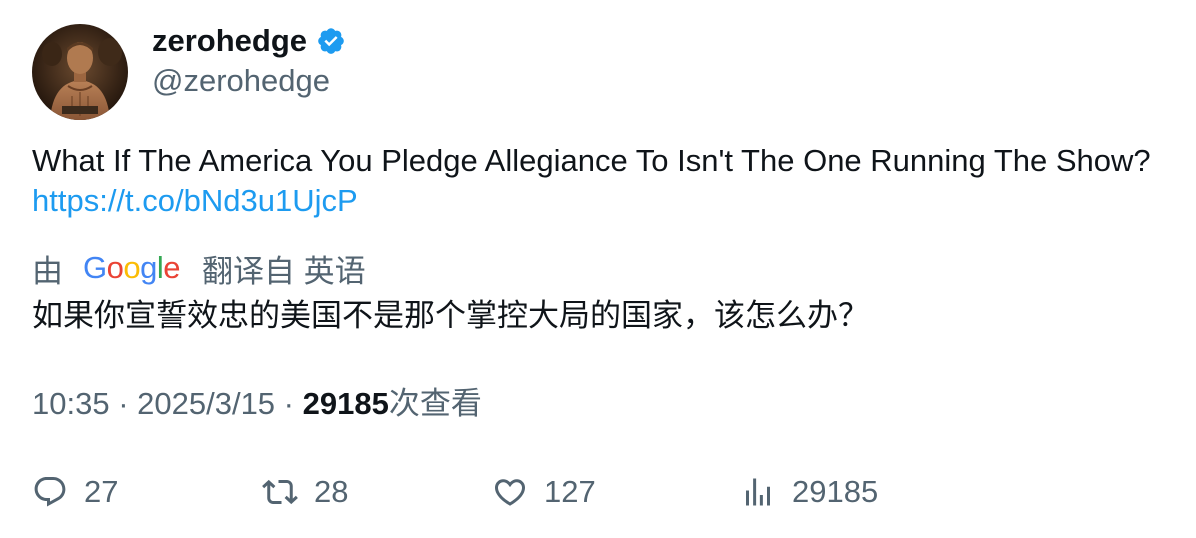  Describe the element at coordinates (195, 200) in the screenshot. I see `tweet-link: https://t.co/bNd3u1UjcP` at that location.